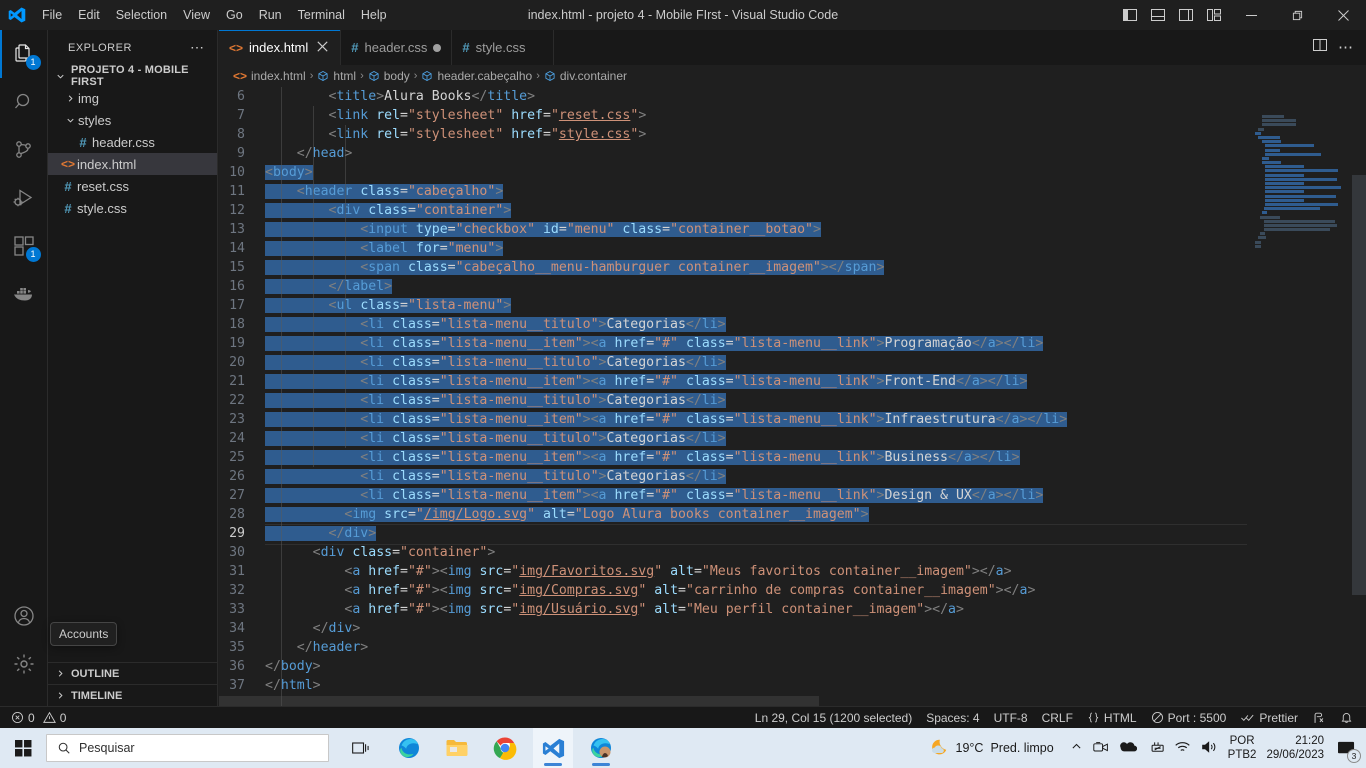 This screenshot has height=768, width=1366. What do you see at coordinates (1347, 749) in the screenshot?
I see `notification-center-button: 3` at bounding box center [1347, 749].